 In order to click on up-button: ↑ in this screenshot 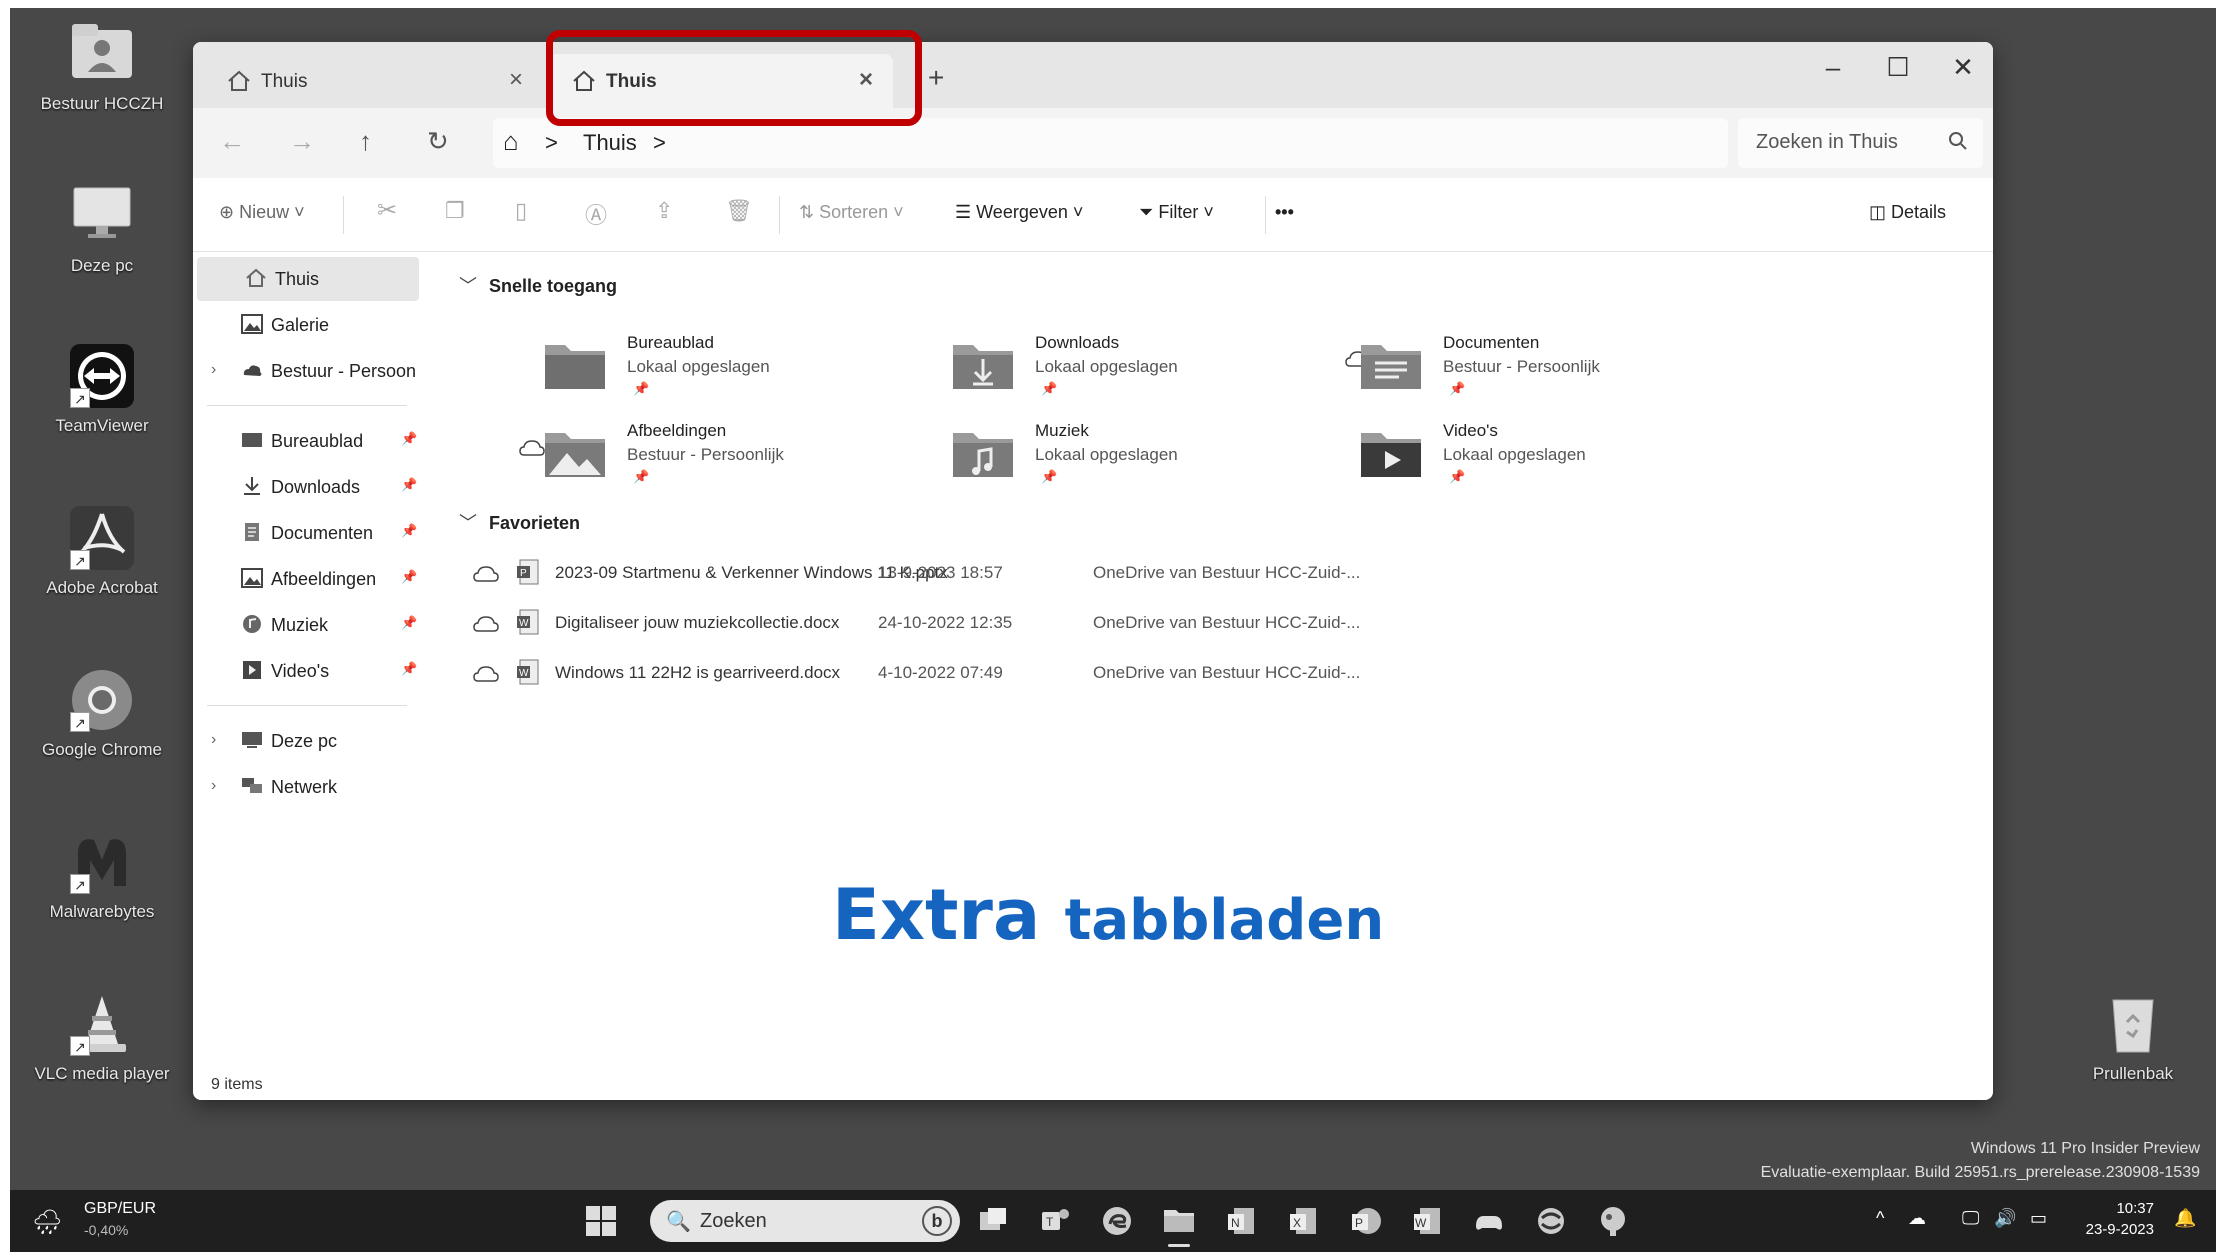, I will do `click(365, 141)`.